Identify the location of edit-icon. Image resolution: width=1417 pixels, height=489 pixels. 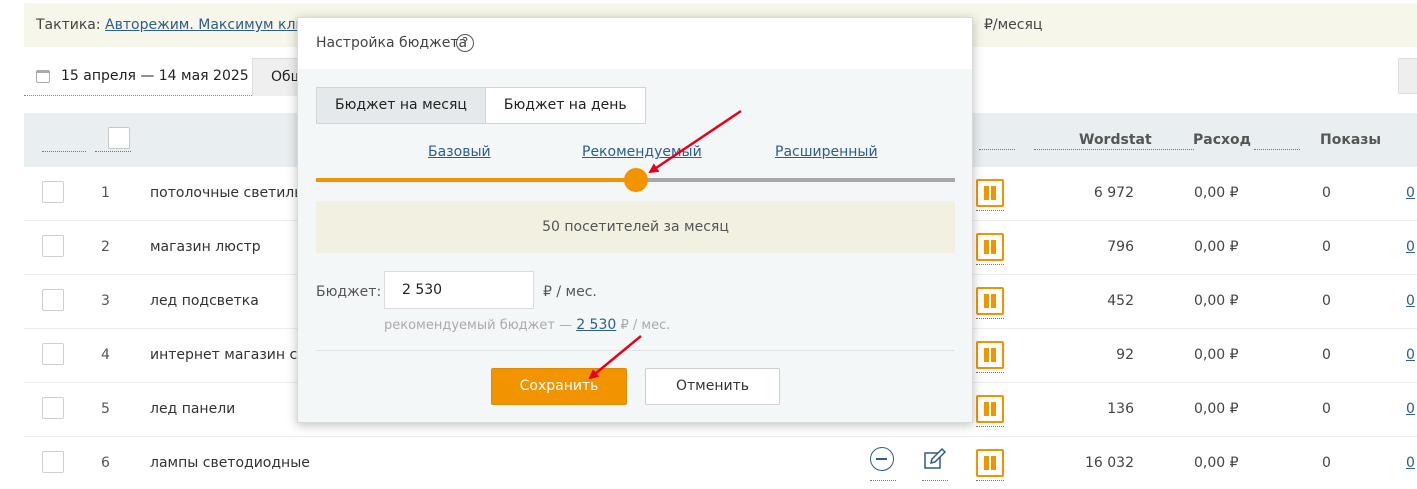
(935, 459).